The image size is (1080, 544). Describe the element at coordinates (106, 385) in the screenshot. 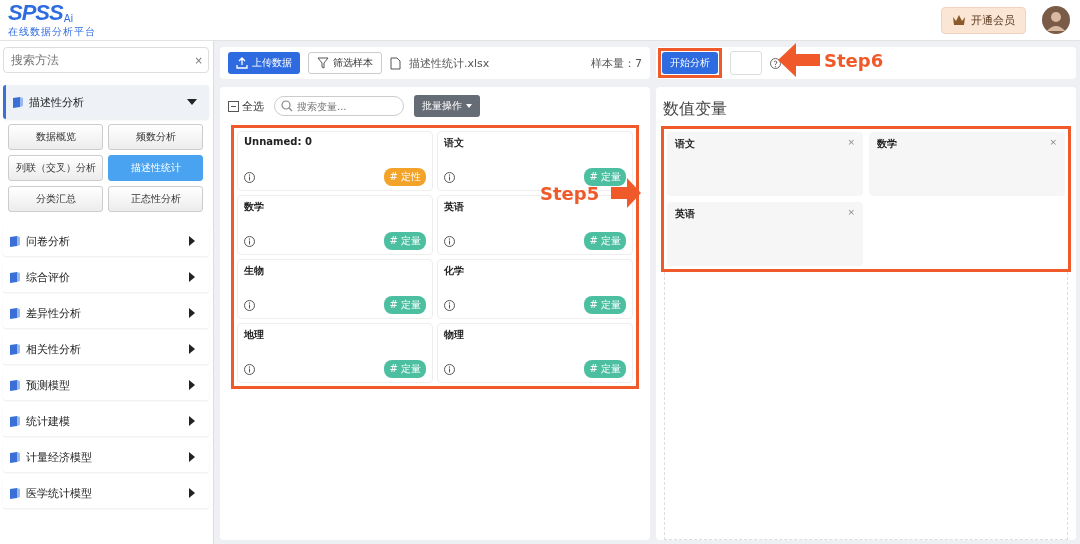

I see `sidebar-group: 预测模型` at that location.